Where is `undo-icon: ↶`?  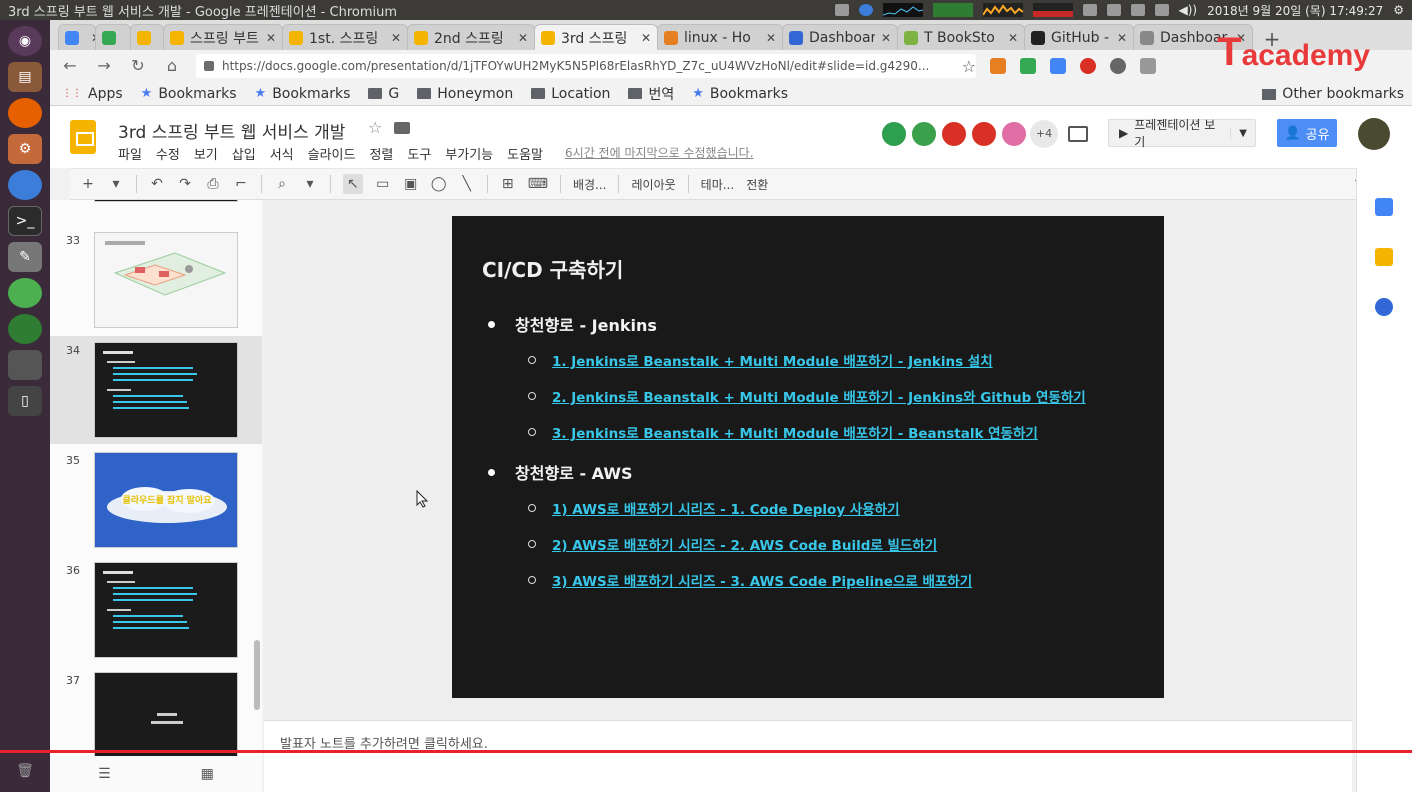
undo-icon: ↶ is located at coordinates (157, 184).